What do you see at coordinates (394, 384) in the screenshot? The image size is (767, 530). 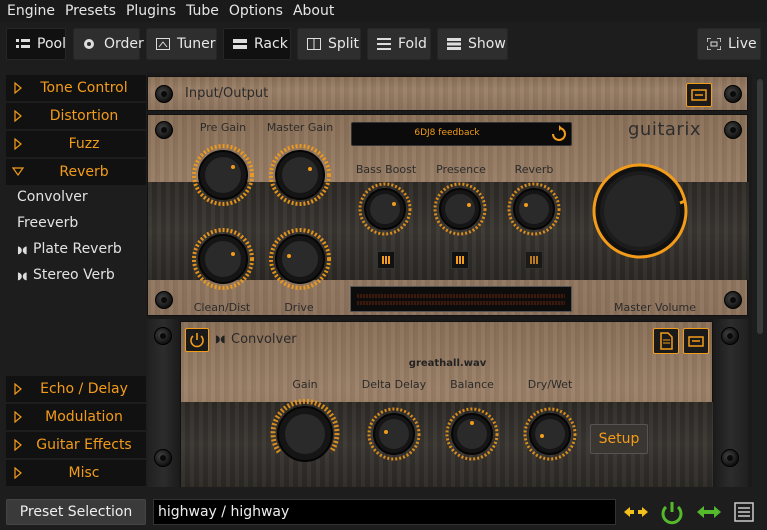 I see `delta-delay-label: Delta Delay` at bounding box center [394, 384].